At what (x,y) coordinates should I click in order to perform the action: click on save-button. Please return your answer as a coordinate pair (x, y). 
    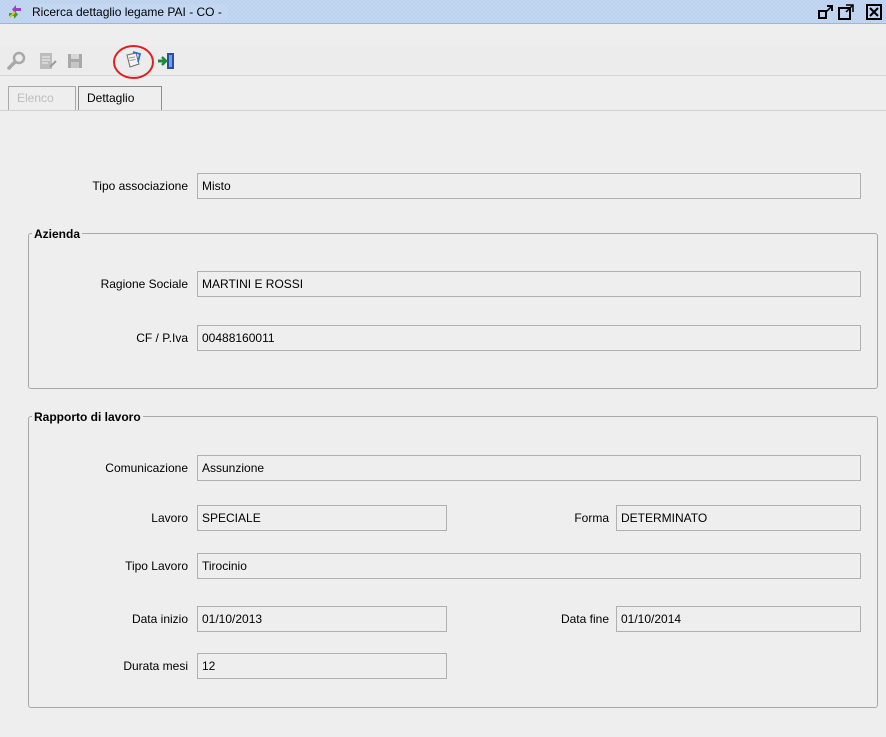
    Looking at the image, I should click on (75, 61).